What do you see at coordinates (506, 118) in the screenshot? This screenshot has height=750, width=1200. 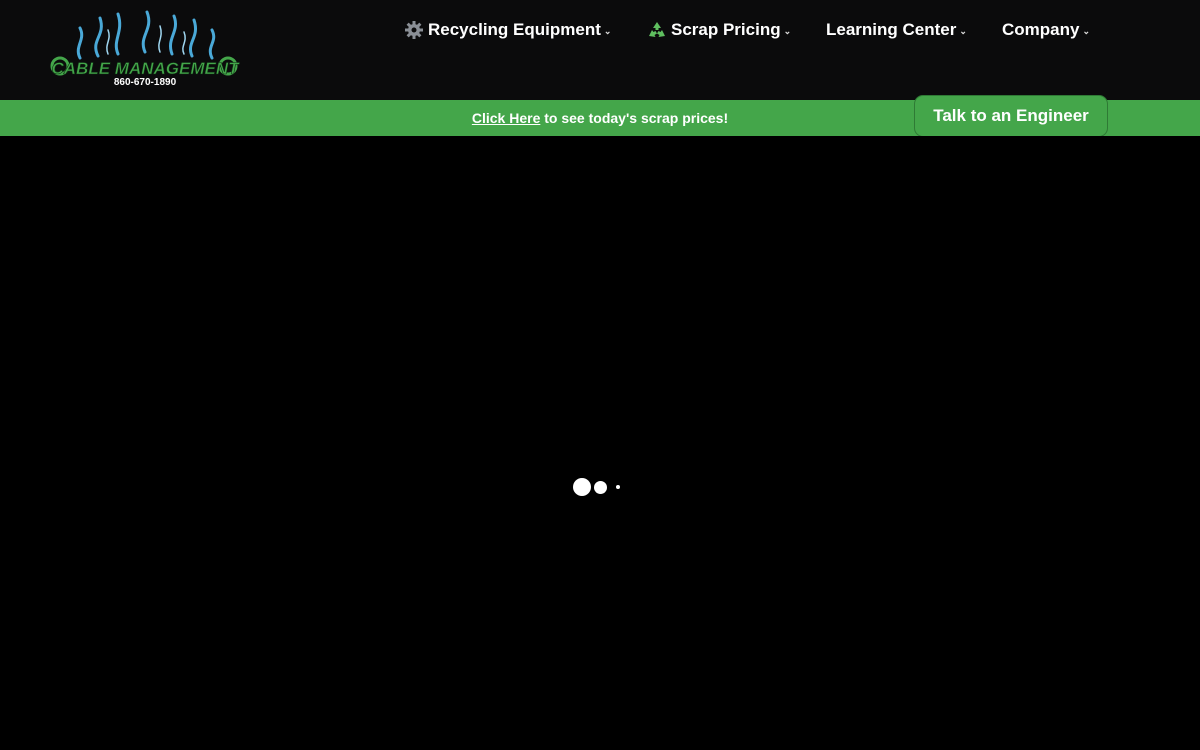 I see `click-here-link: Click Here` at bounding box center [506, 118].